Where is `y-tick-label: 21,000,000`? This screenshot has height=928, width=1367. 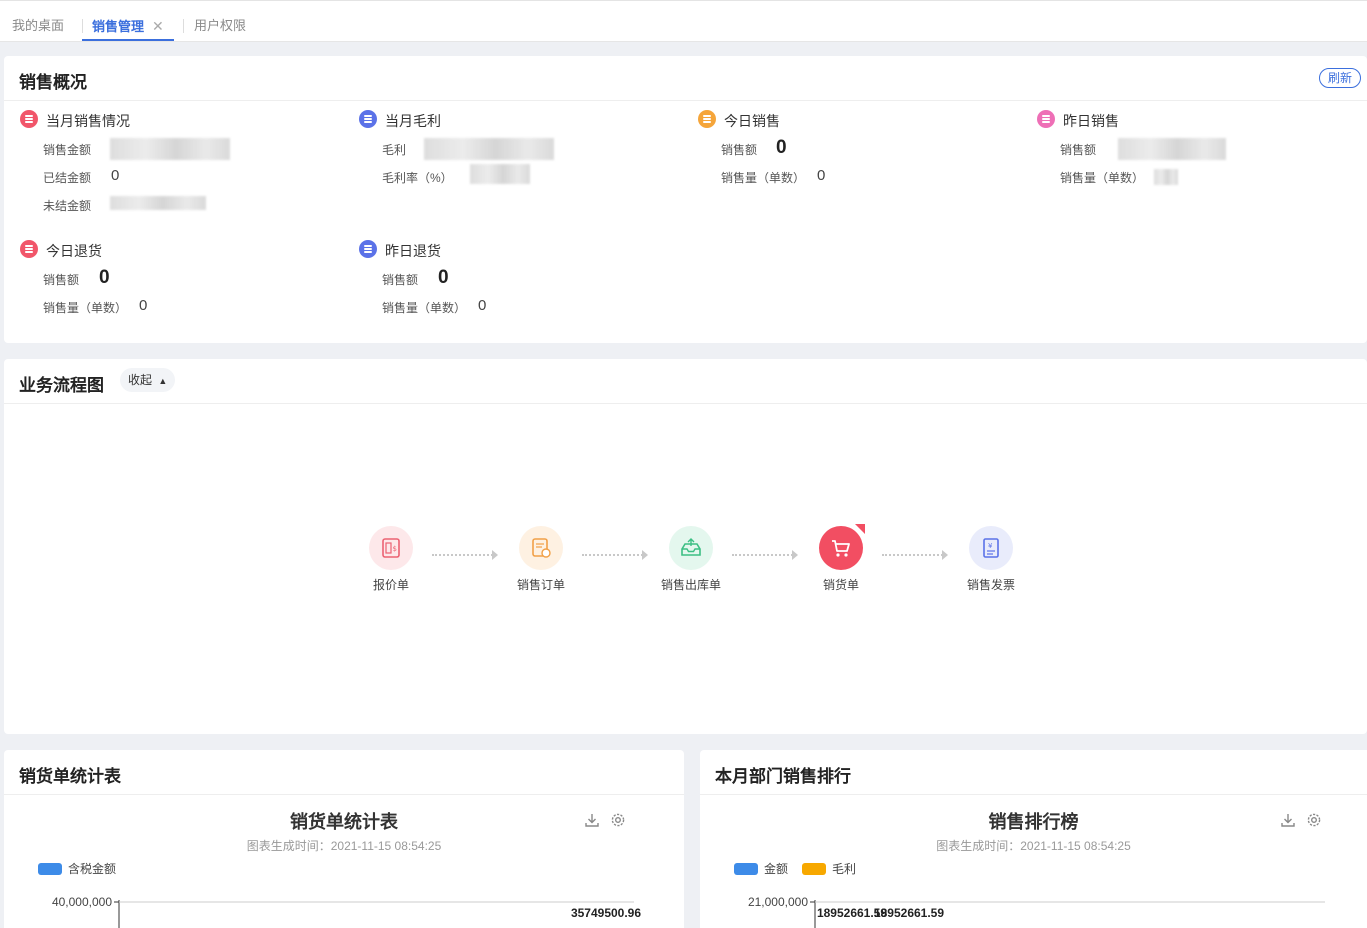 y-tick-label: 21,000,000 is located at coordinates (778, 902).